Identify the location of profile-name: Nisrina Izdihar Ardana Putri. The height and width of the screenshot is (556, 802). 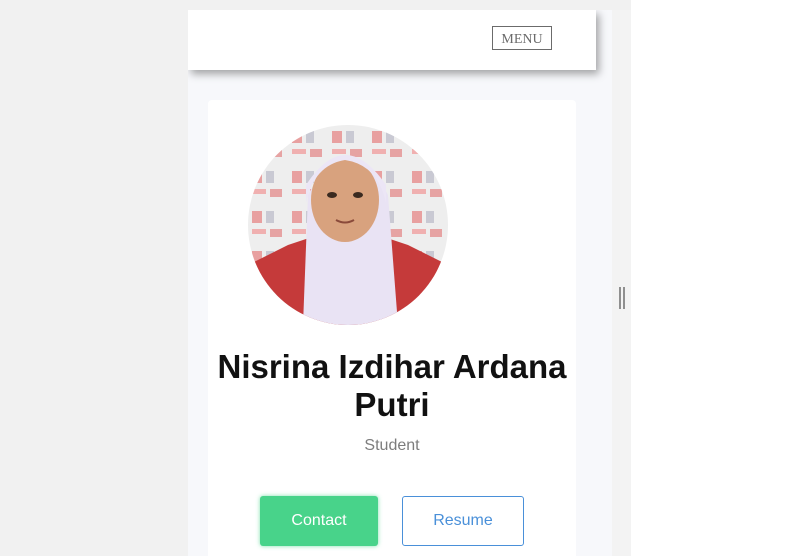
(392, 385).